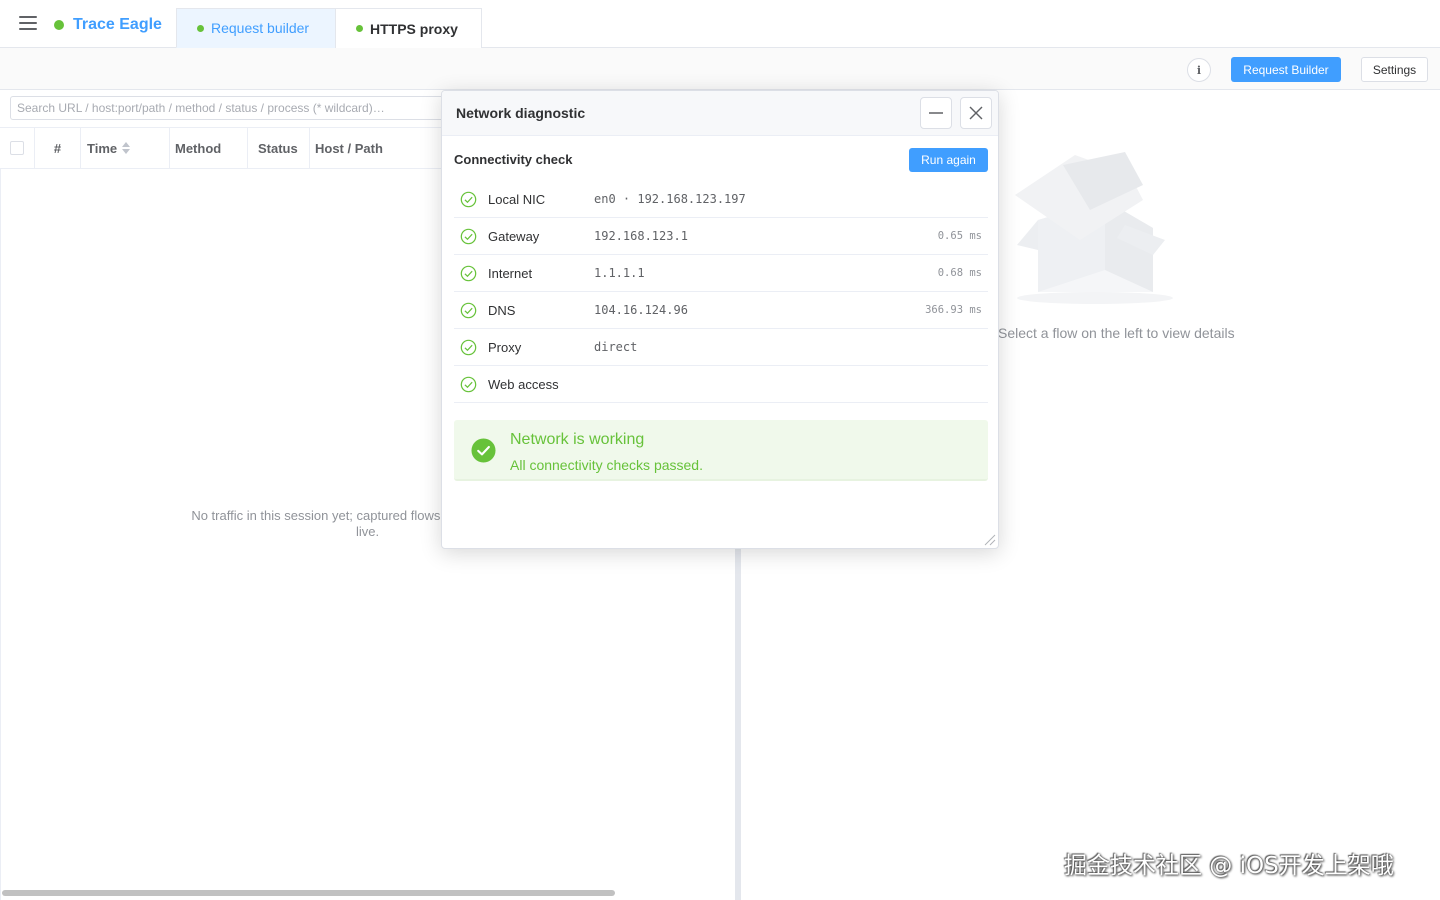 The width and height of the screenshot is (1440, 900). What do you see at coordinates (260, 28) in the screenshot?
I see `tab-label: Request builder` at bounding box center [260, 28].